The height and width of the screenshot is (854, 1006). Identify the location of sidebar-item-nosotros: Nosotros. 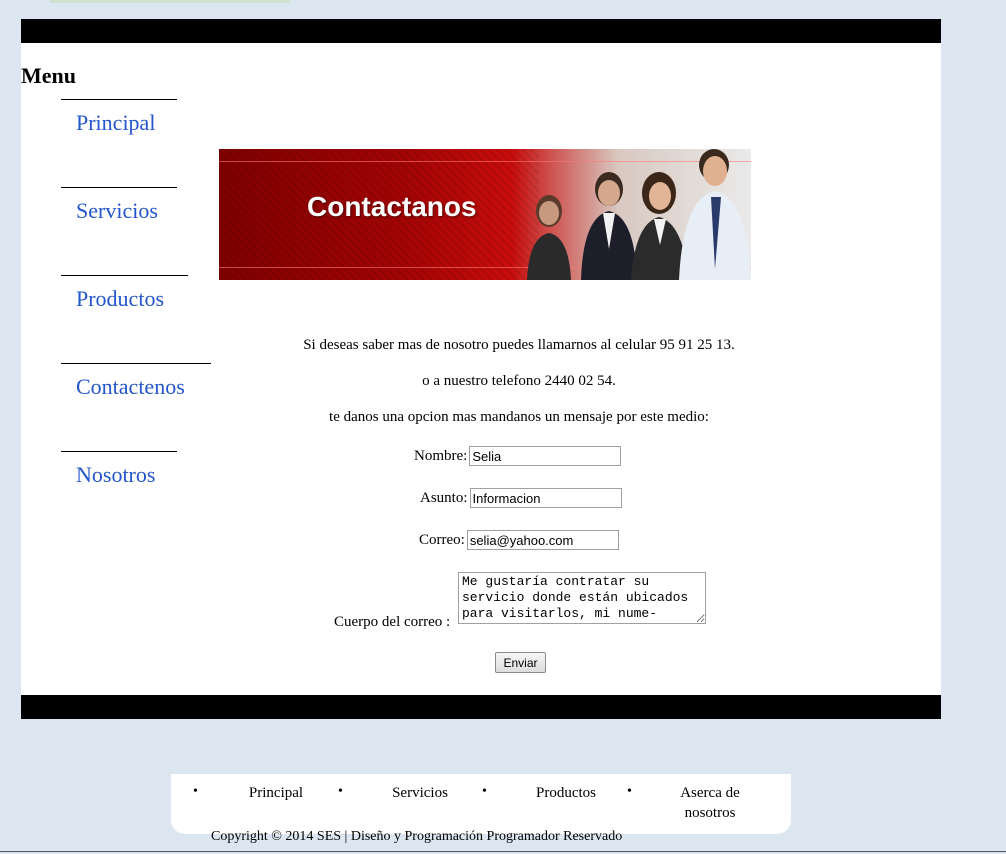
(119, 469).